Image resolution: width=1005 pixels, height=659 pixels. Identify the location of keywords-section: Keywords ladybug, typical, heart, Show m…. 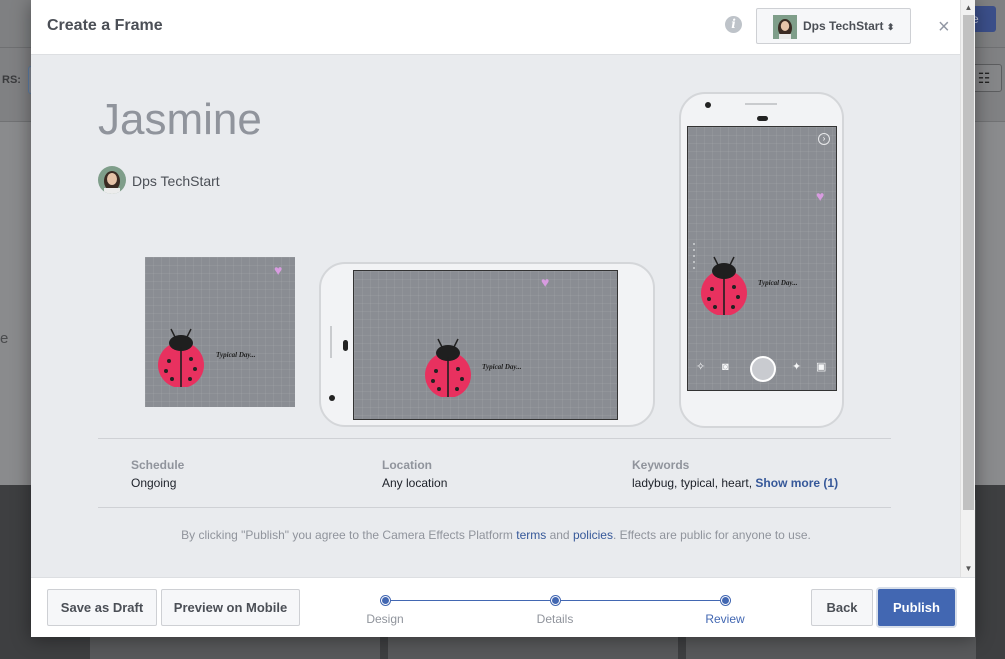
(735, 474).